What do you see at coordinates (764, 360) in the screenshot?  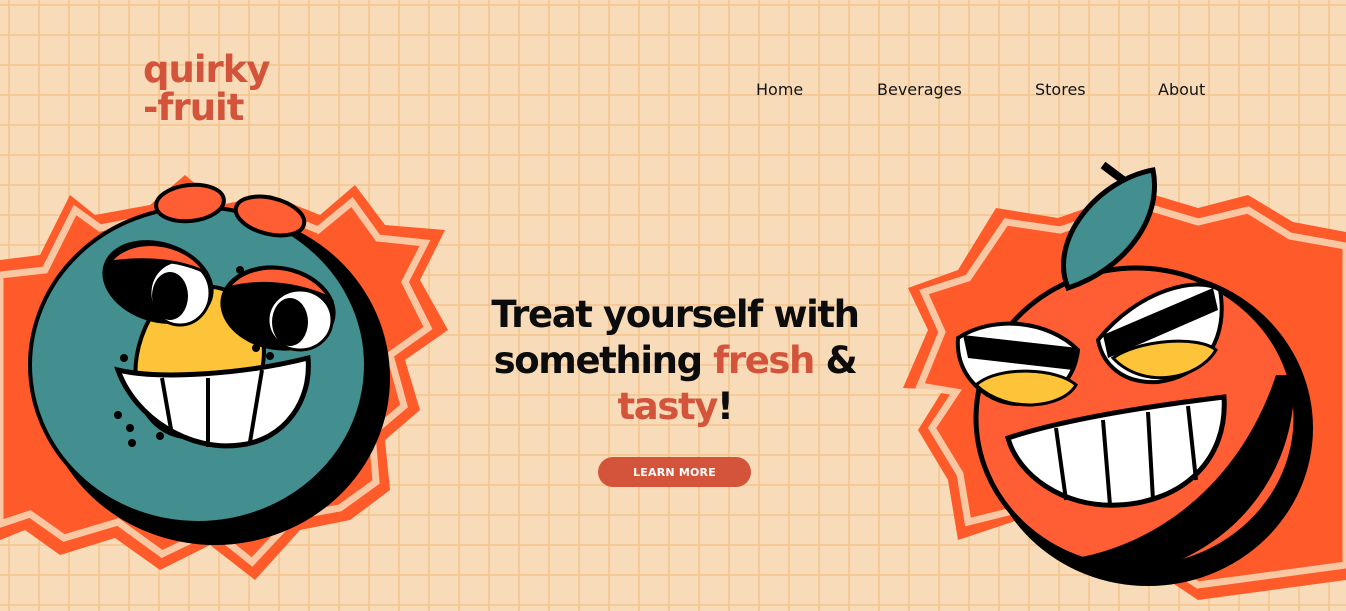 I see `hero-heading-accent-fresh: fresh` at bounding box center [764, 360].